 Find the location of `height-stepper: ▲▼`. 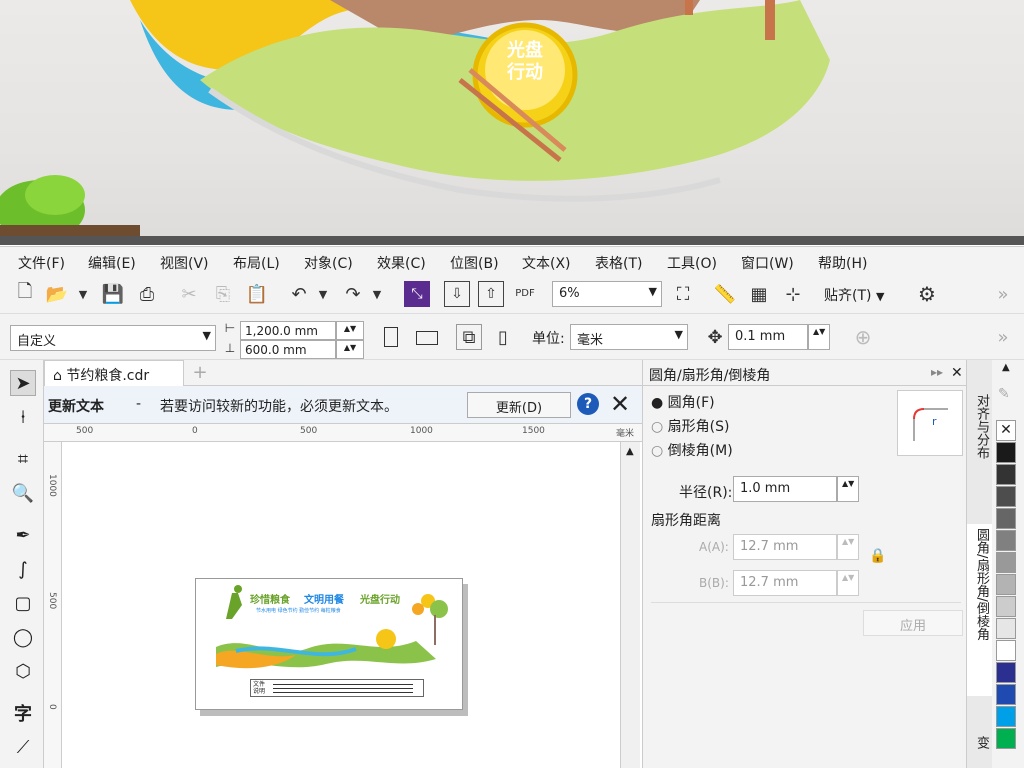

height-stepper: ▲▼ is located at coordinates (350, 349).